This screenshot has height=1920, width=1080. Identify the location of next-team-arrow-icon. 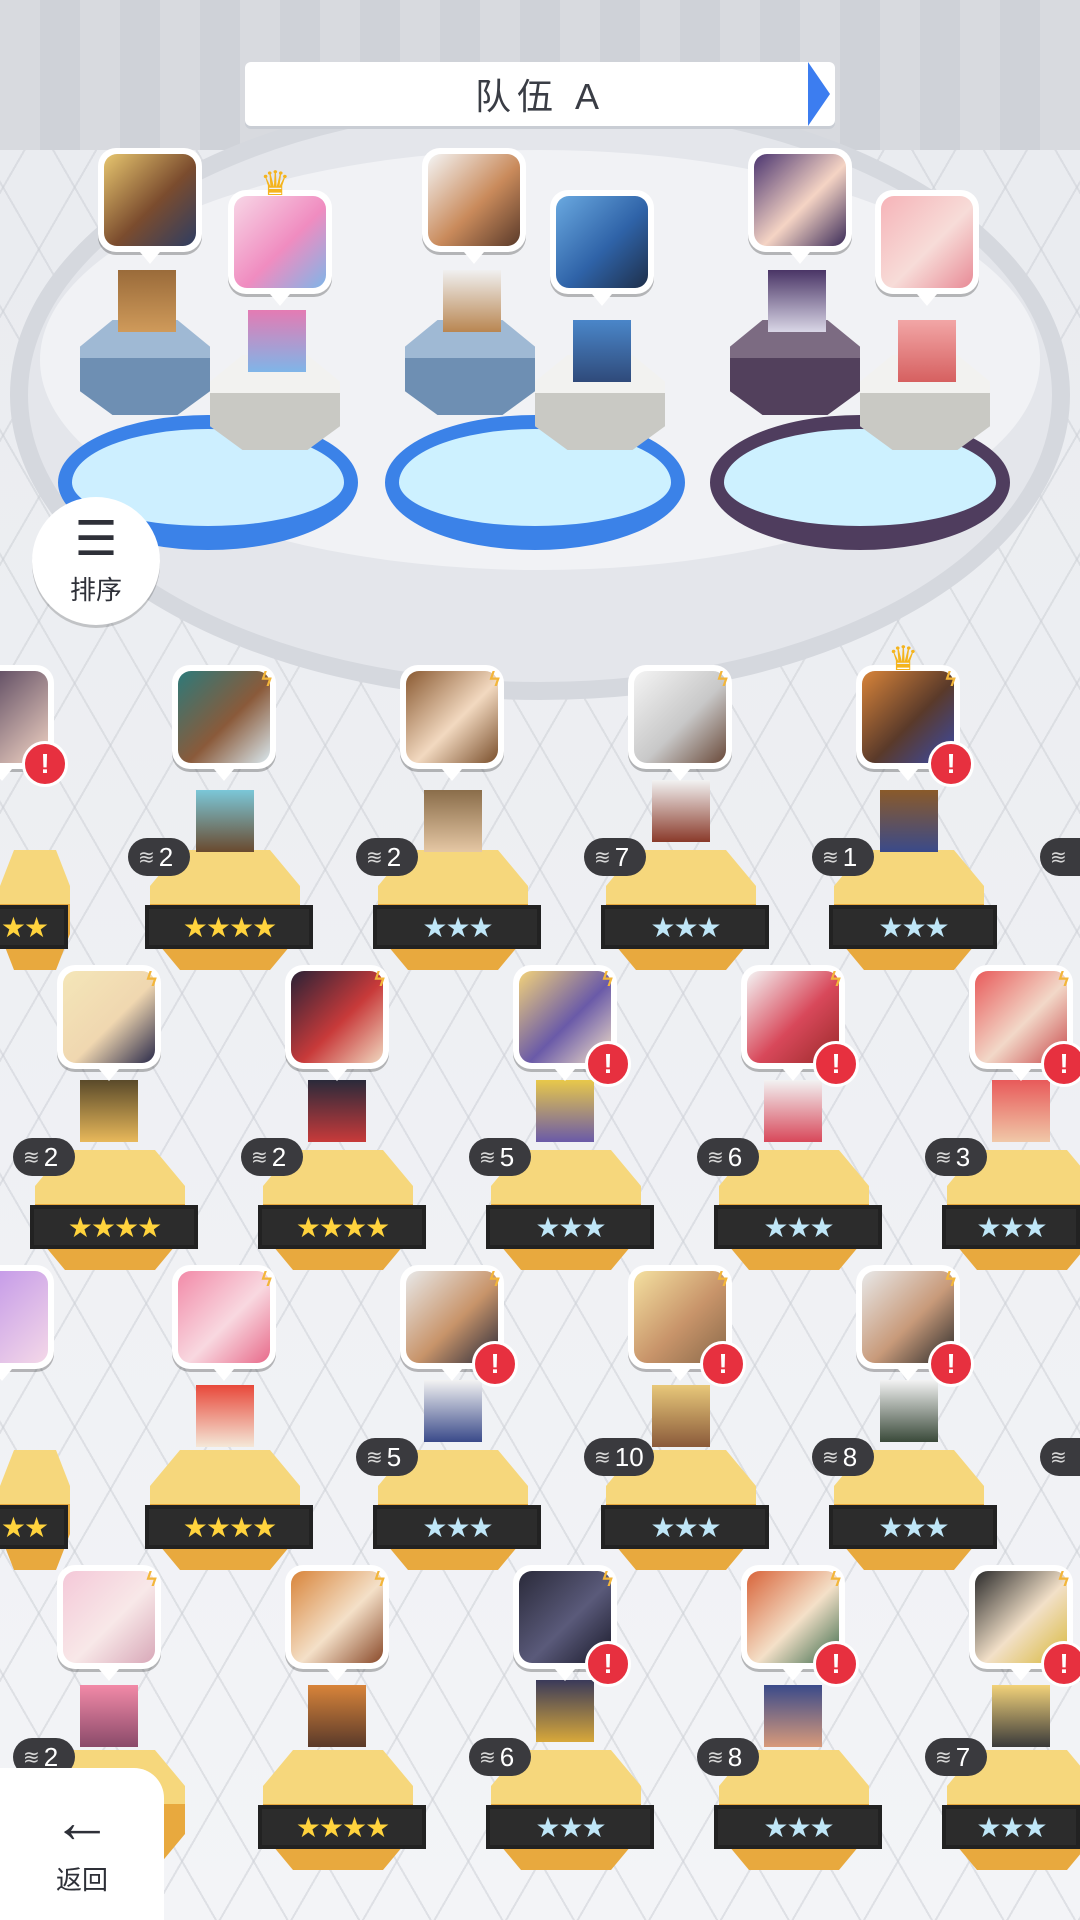
(819, 94).